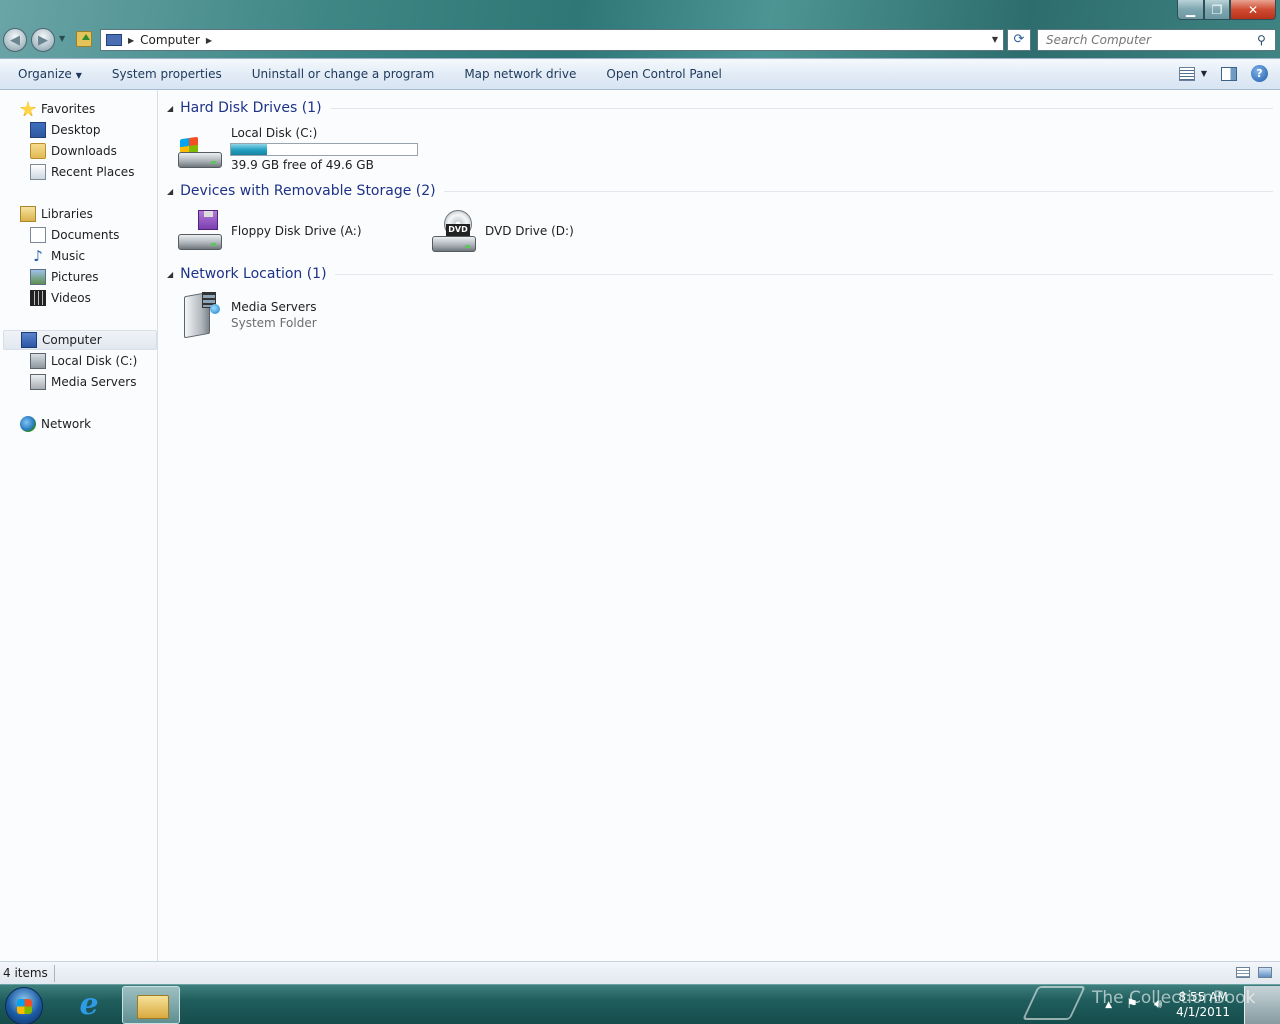 Image resolution: width=1280 pixels, height=1024 pixels. What do you see at coordinates (1253, 10) in the screenshot?
I see `close-button: ✕` at bounding box center [1253, 10].